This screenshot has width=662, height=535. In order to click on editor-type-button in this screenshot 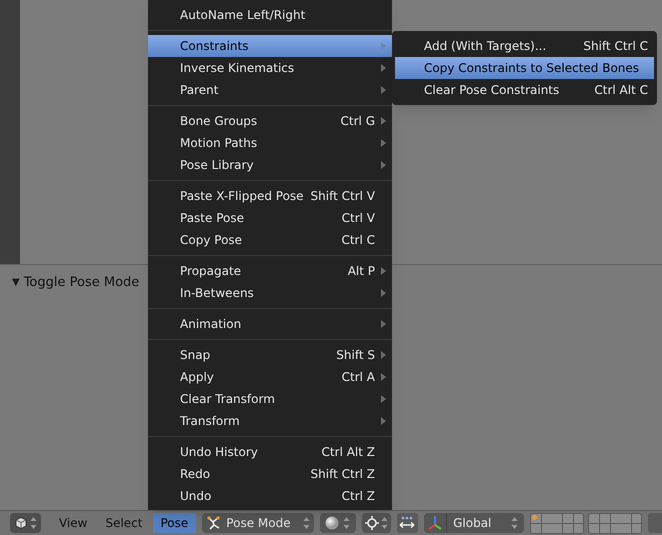, I will do `click(25, 523)`.